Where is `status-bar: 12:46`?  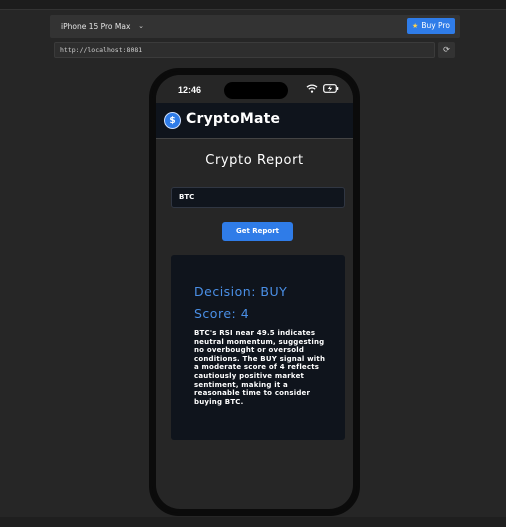 status-bar: 12:46 is located at coordinates (254, 89).